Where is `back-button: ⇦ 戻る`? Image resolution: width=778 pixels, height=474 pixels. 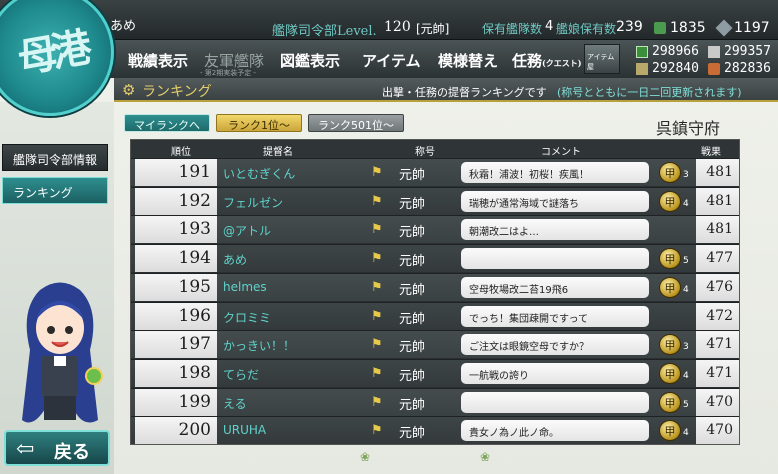
back-button: ⇦ 戻る is located at coordinates (57, 448).